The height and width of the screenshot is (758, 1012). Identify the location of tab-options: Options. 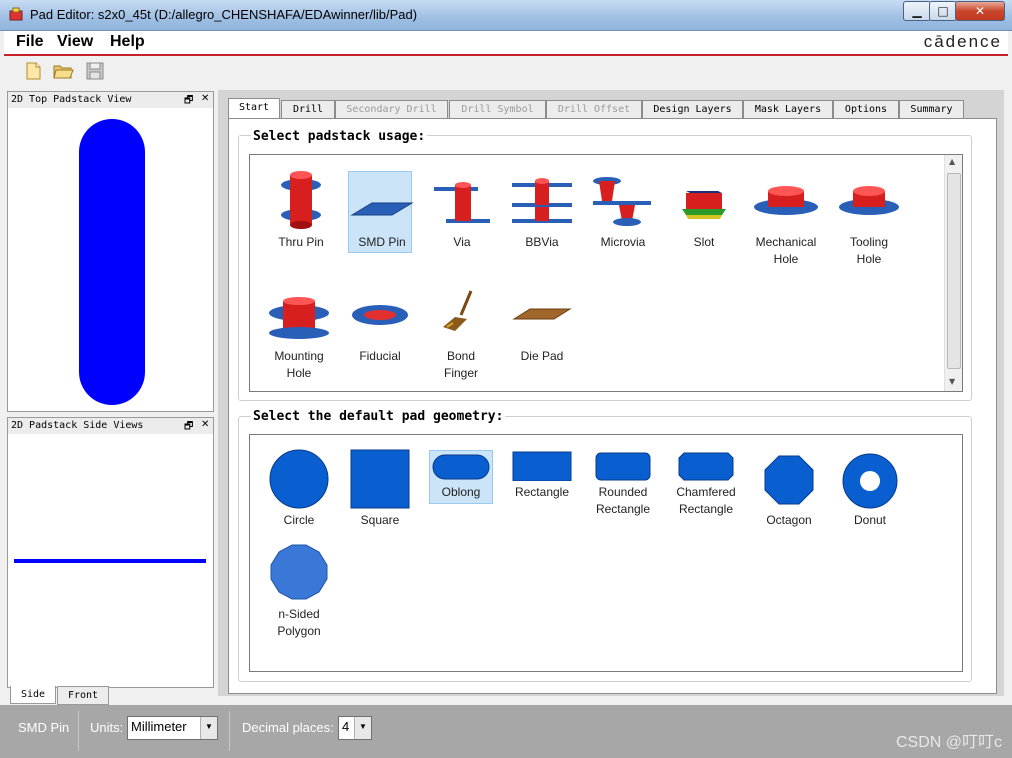
(866, 109).